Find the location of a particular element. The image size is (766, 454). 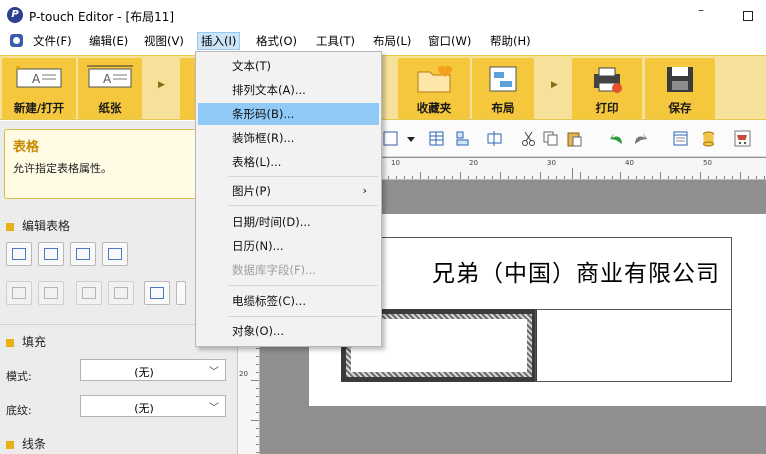

fill-heading: 填充 is located at coordinates (34, 342).